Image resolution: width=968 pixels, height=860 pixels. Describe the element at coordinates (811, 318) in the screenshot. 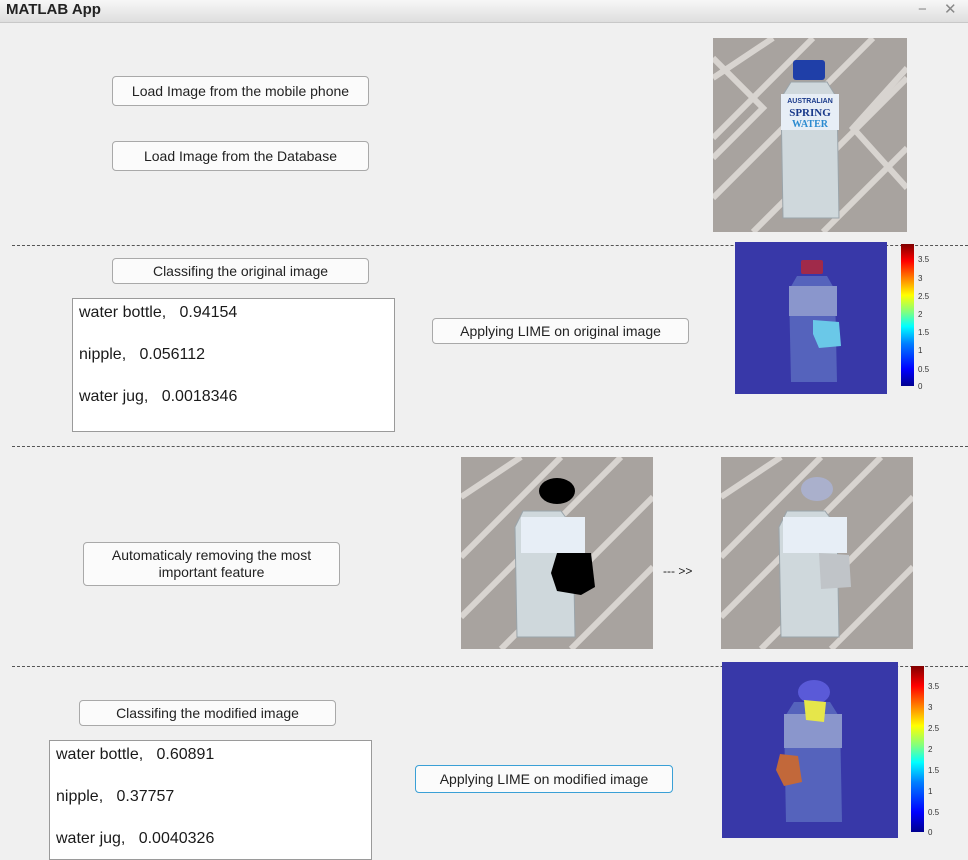

I see `lime-original-heatmap` at that location.